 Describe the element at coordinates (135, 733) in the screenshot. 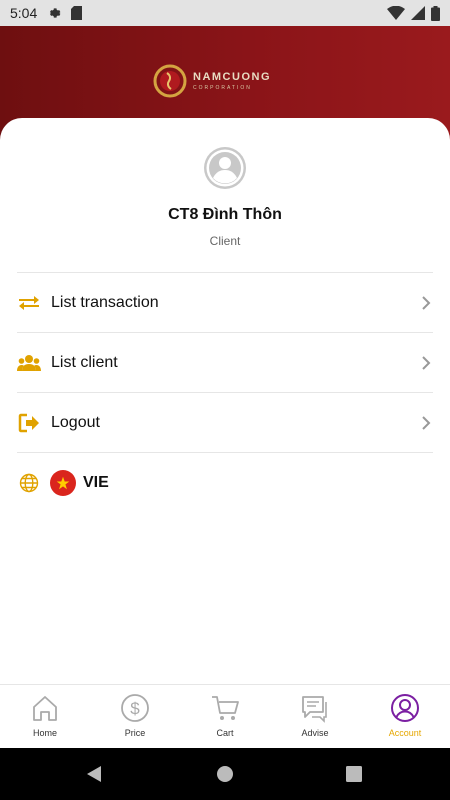

I see `nav-label: Price` at that location.